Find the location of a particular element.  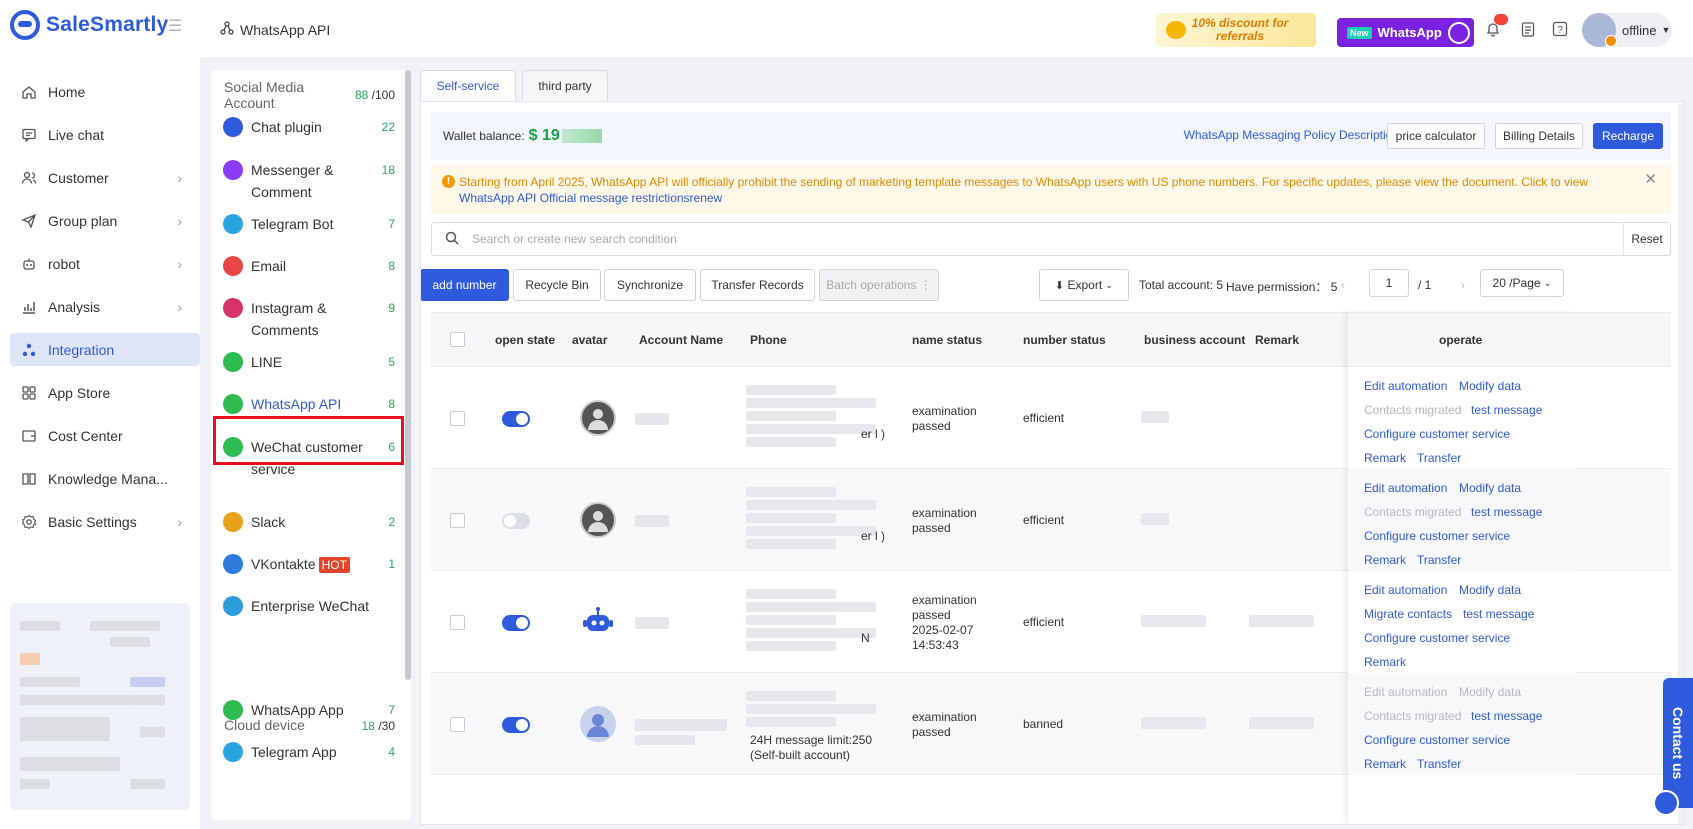

social-media-account-header: Social Media Account is located at coordinates (264, 95).